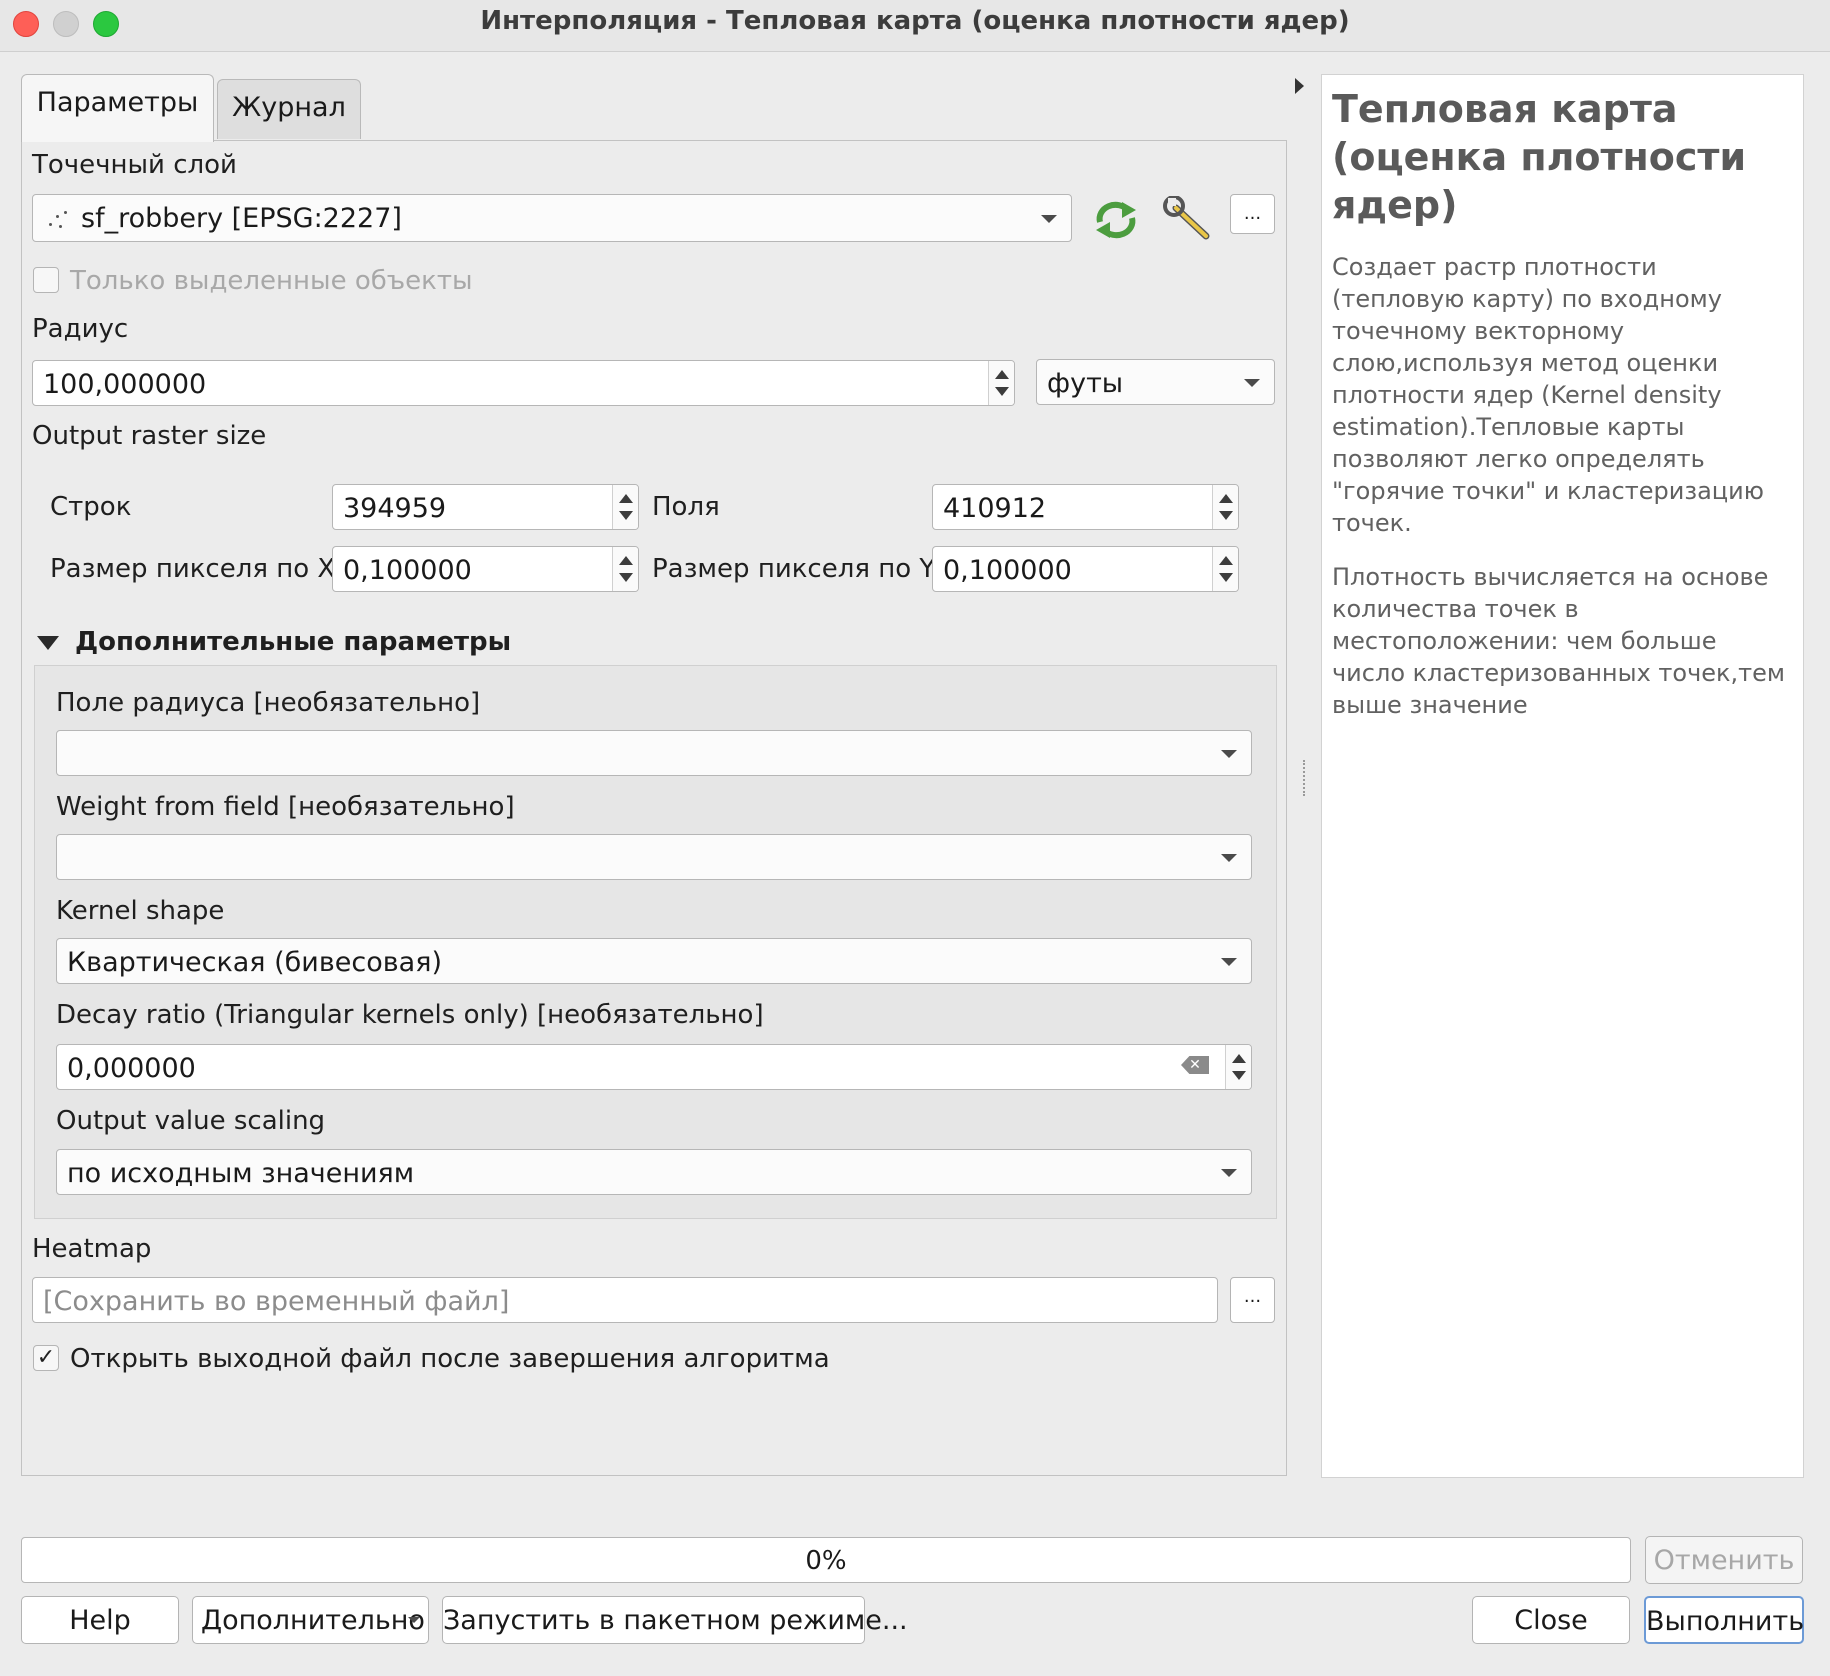  Describe the element at coordinates (313, 1620) in the screenshot. I see `advanced-menu-label: Дополнительно` at that location.